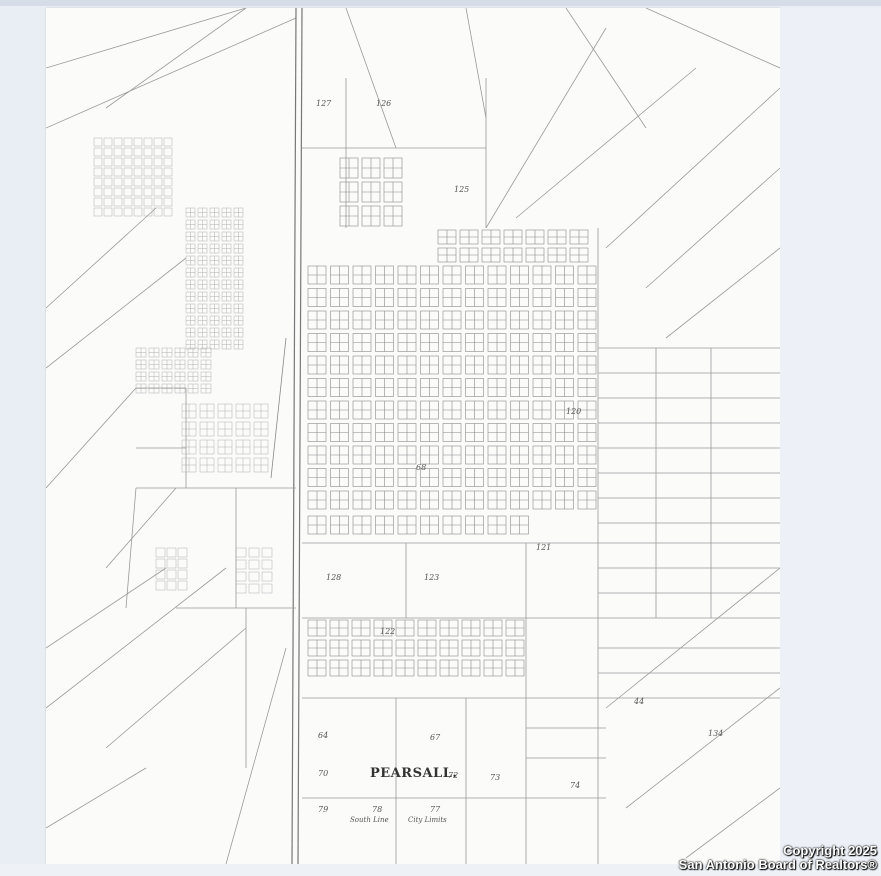  I want to click on block-label: 79, so click(323, 809).